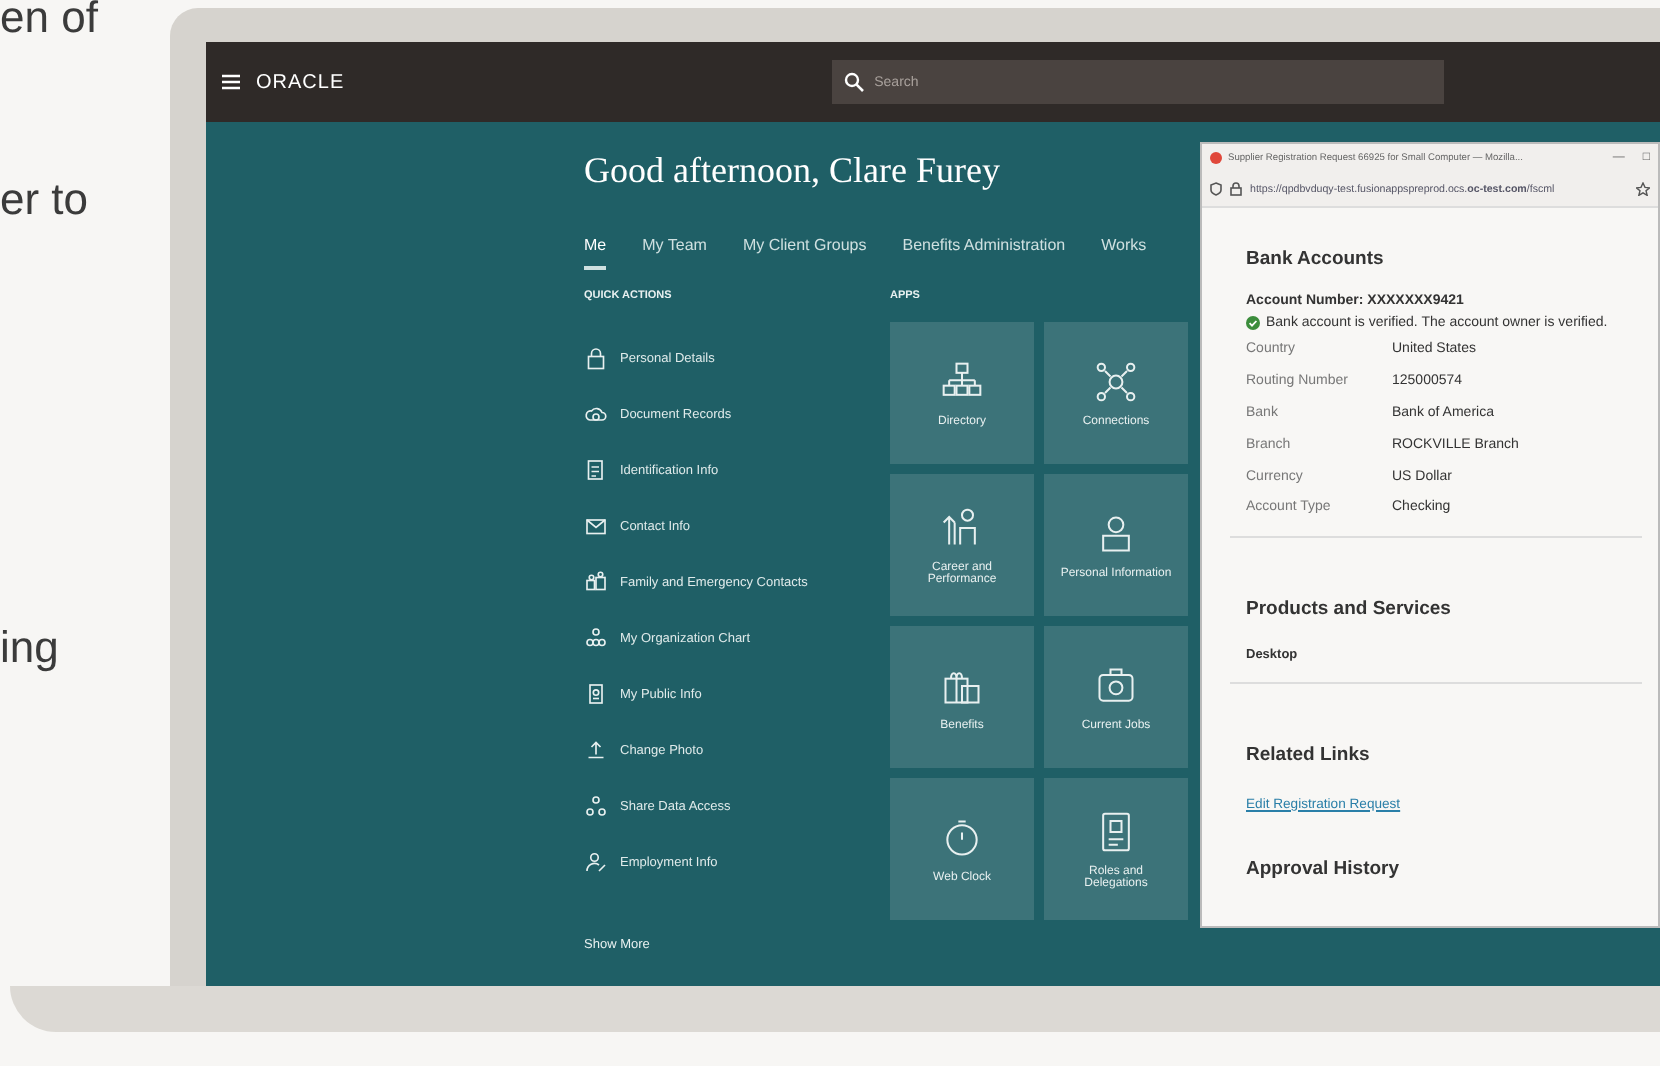  What do you see at coordinates (1316, 259) in the screenshot?
I see `section-heading: Bank Accounts` at bounding box center [1316, 259].